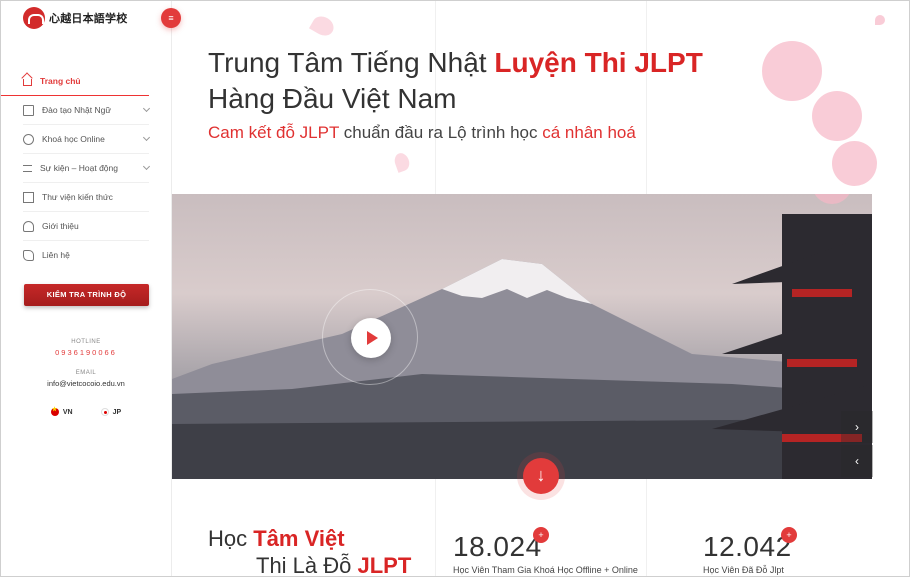 The height and width of the screenshot is (577, 910). I want to click on nav-label: Trang chủ, so click(60, 81).